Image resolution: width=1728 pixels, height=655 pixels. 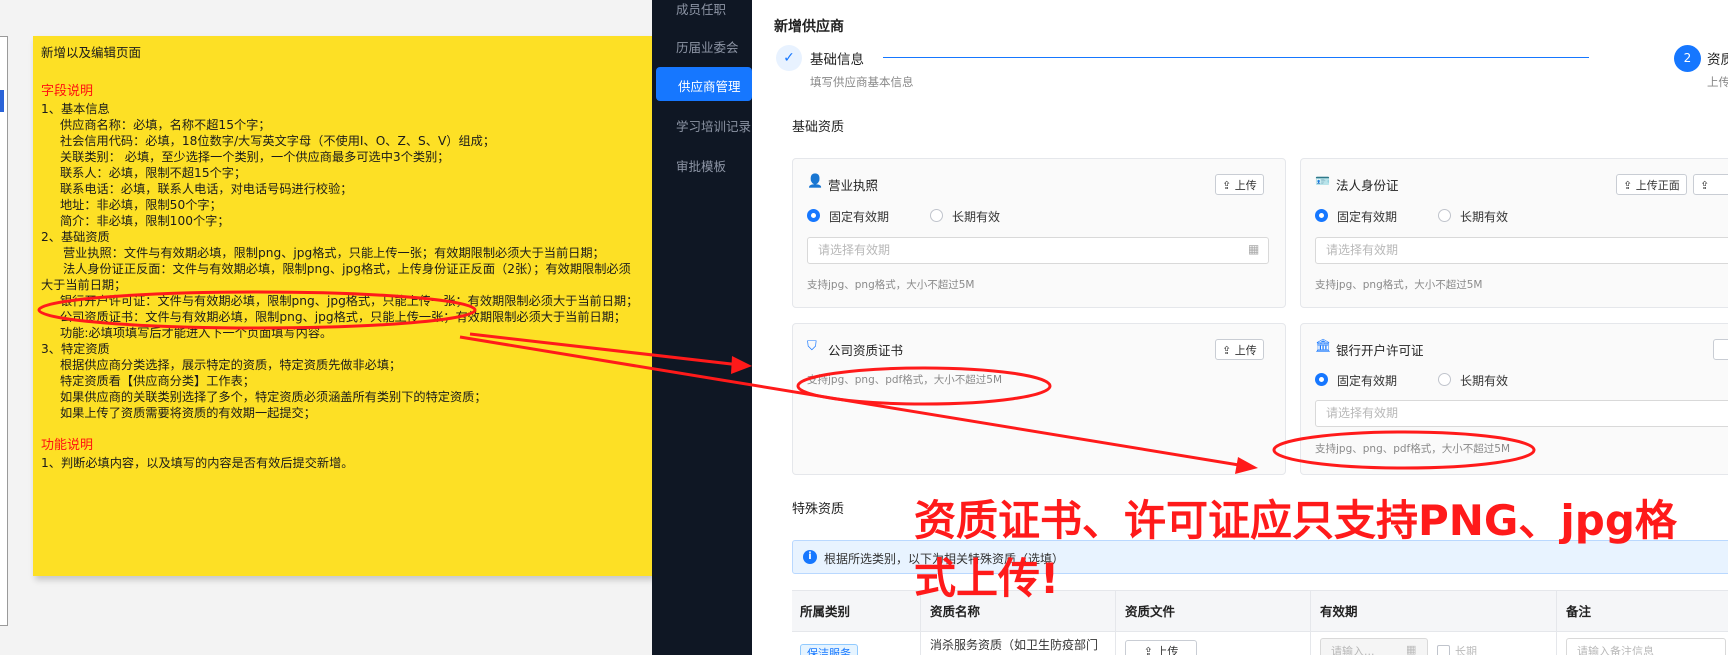 I want to click on user-icon: 👤, so click(x=815, y=181).